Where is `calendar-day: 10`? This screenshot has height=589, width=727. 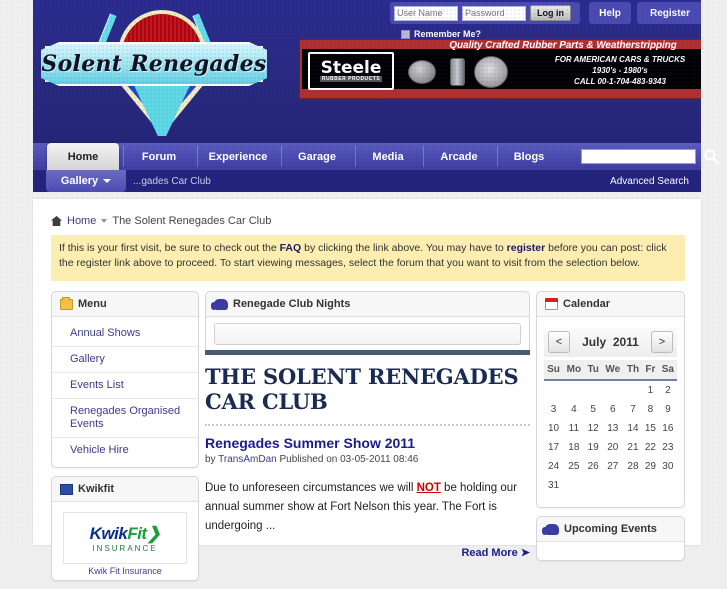 calendar-day: 10 is located at coordinates (553, 428).